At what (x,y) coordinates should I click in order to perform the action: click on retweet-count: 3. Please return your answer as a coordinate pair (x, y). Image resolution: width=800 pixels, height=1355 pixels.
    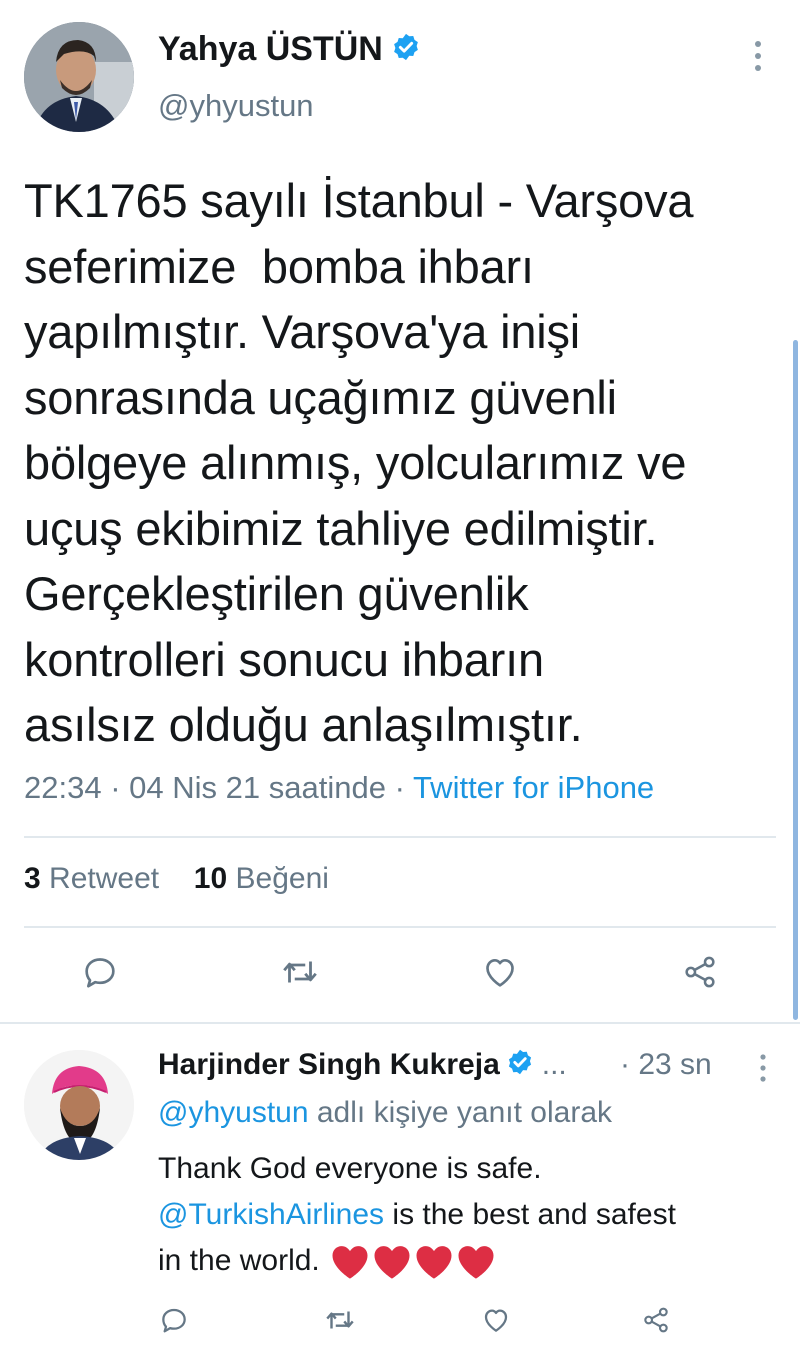
    Looking at the image, I should click on (32, 878).